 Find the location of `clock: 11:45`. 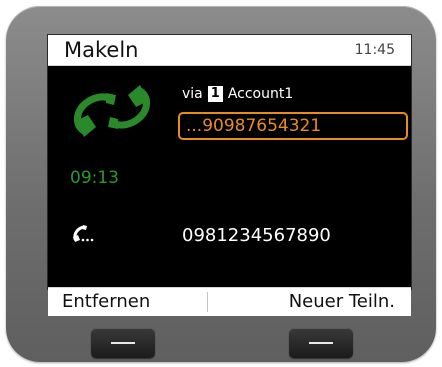

clock: 11:45 is located at coordinates (374, 50).